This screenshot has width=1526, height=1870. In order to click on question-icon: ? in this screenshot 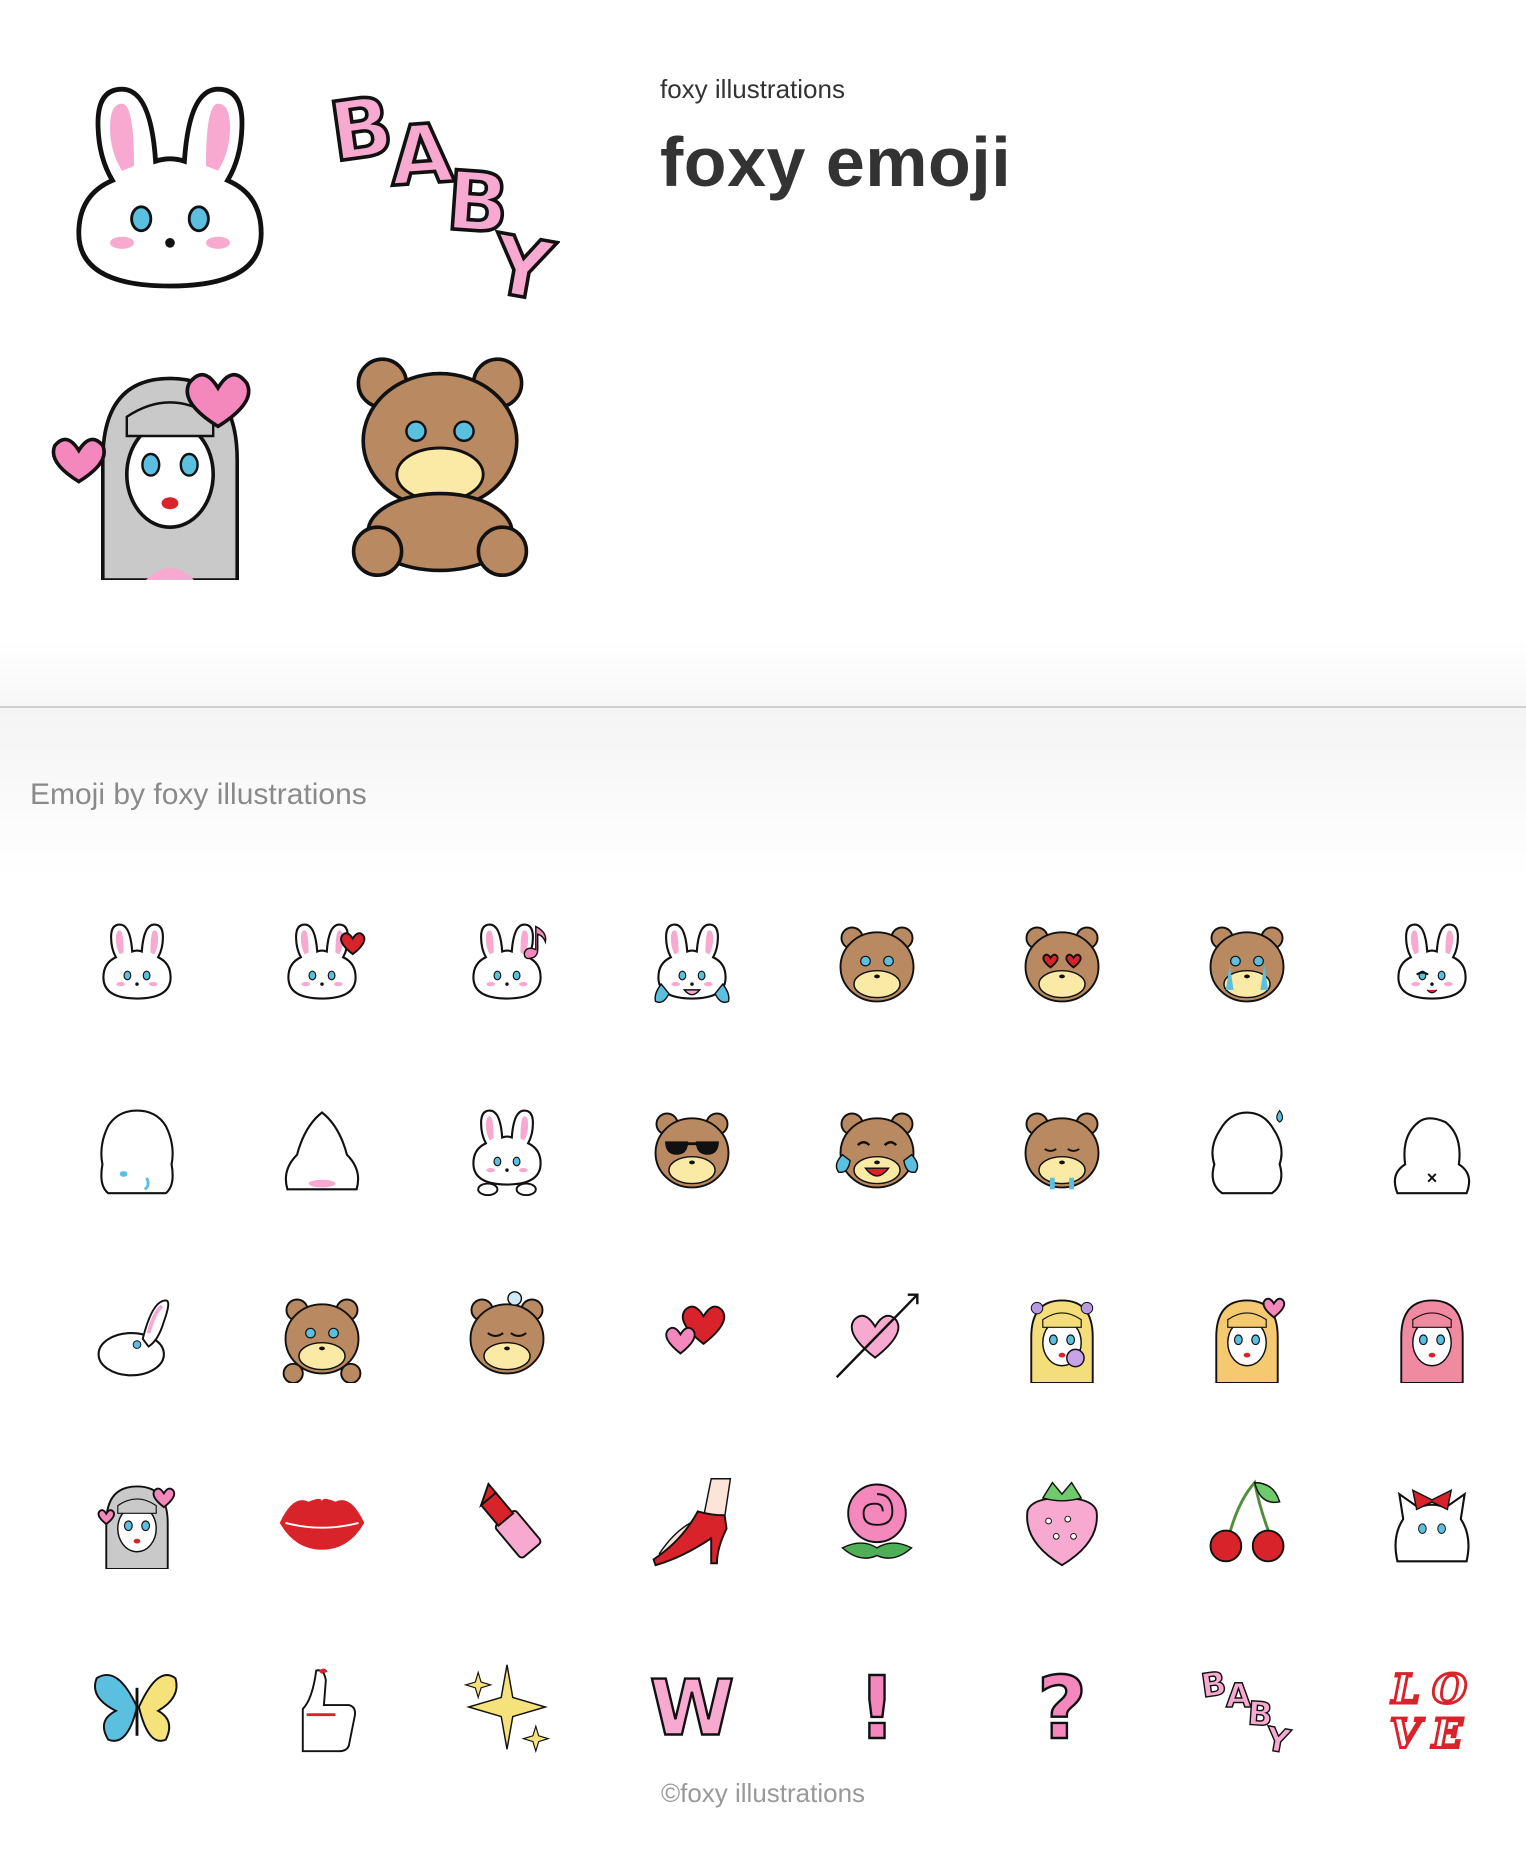, I will do `click(1061, 1707)`.